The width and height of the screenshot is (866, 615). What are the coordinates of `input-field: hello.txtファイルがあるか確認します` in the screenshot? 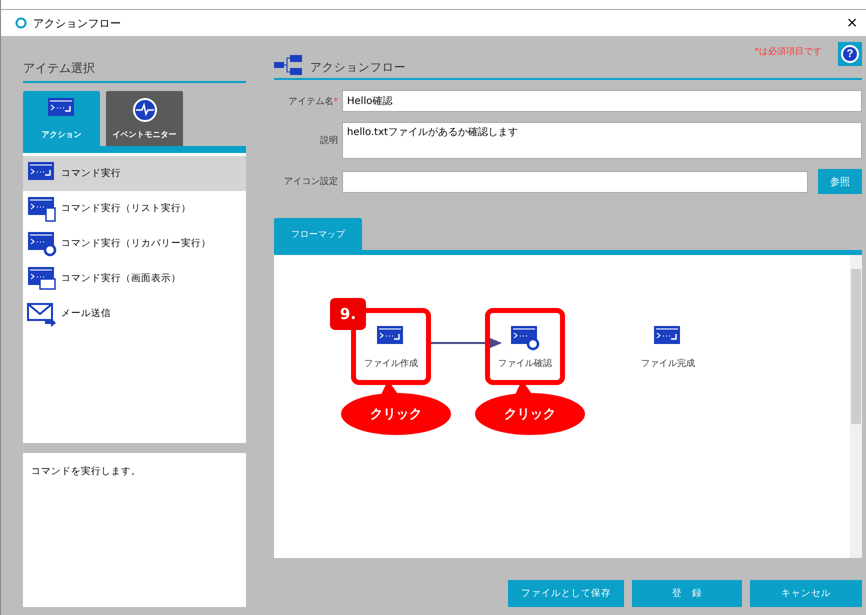 It's located at (602, 140).